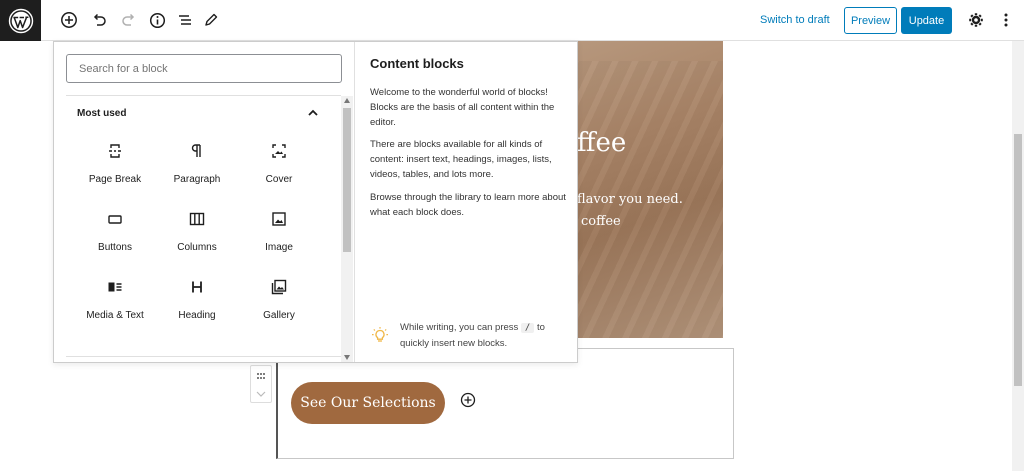 This screenshot has width=1024, height=471. What do you see at coordinates (279, 247) in the screenshot?
I see `block-item-label: Image` at bounding box center [279, 247].